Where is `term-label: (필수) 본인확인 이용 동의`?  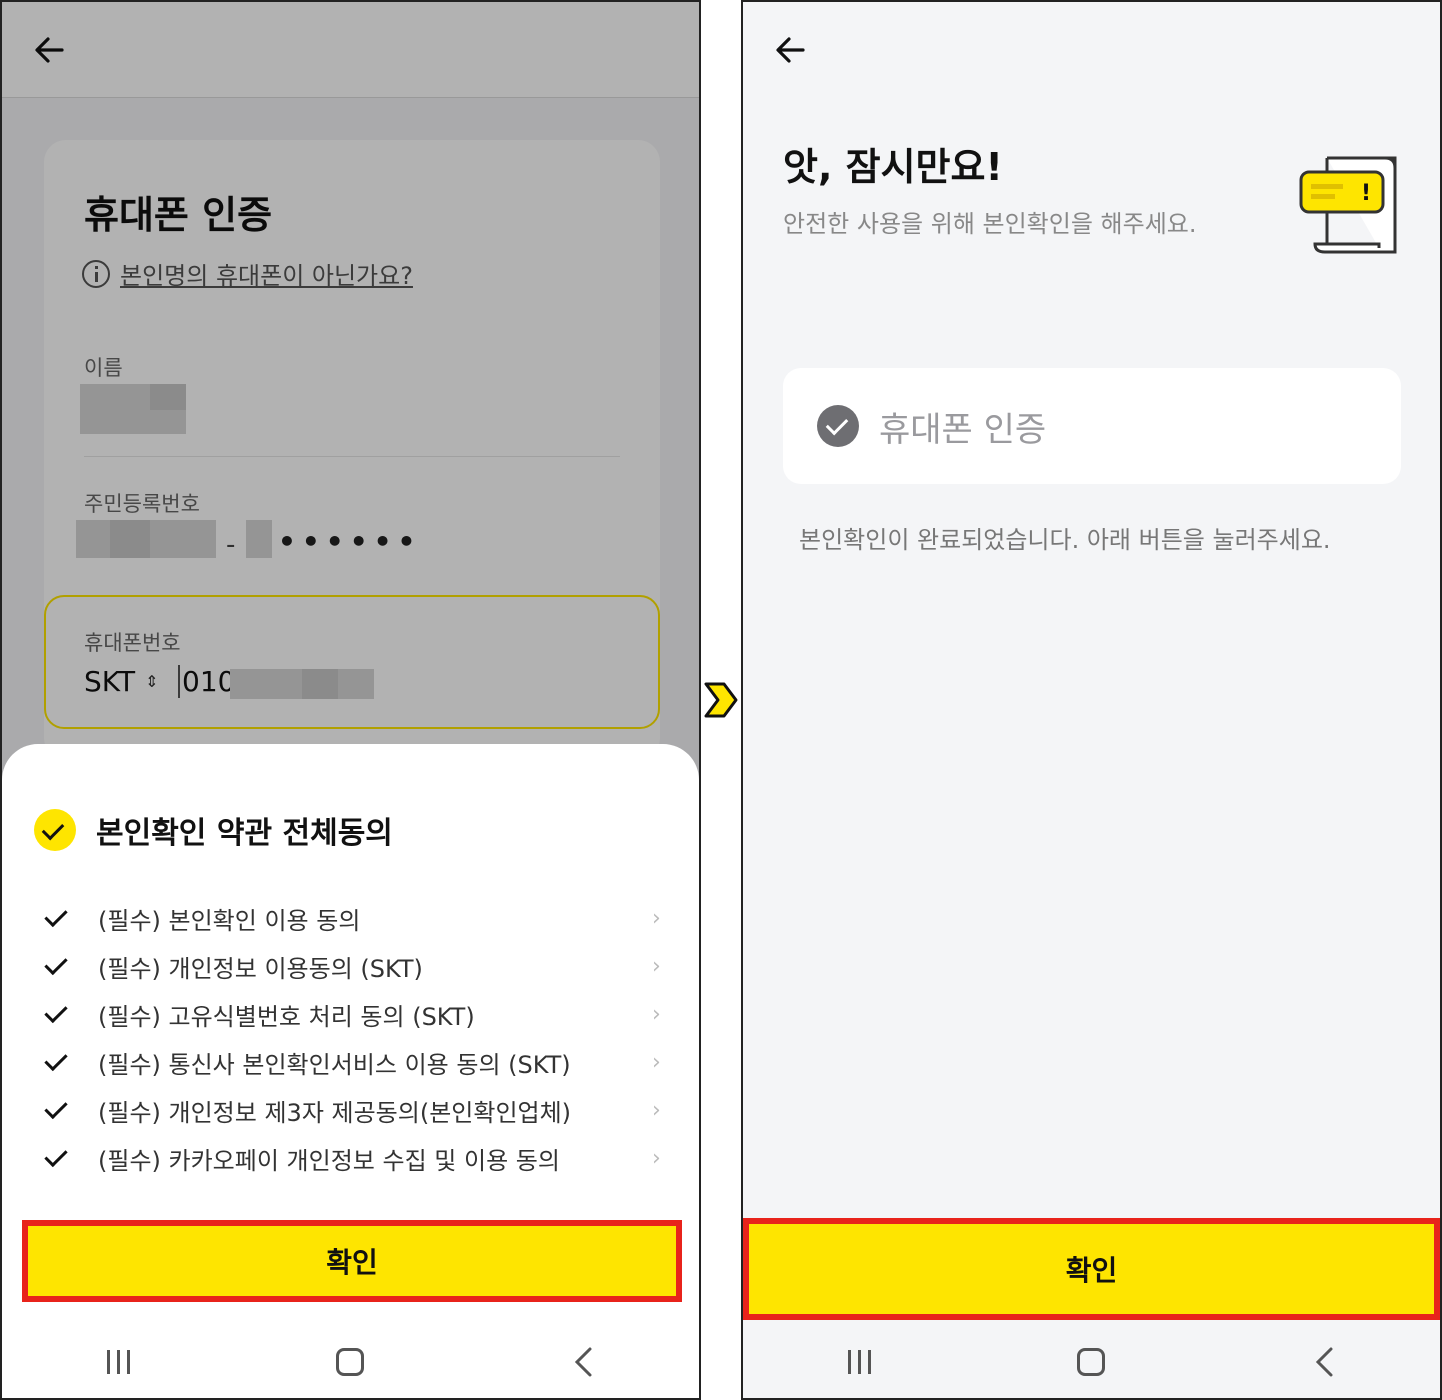
term-label: (필수) 본인확인 이용 동의 is located at coordinates (229, 920).